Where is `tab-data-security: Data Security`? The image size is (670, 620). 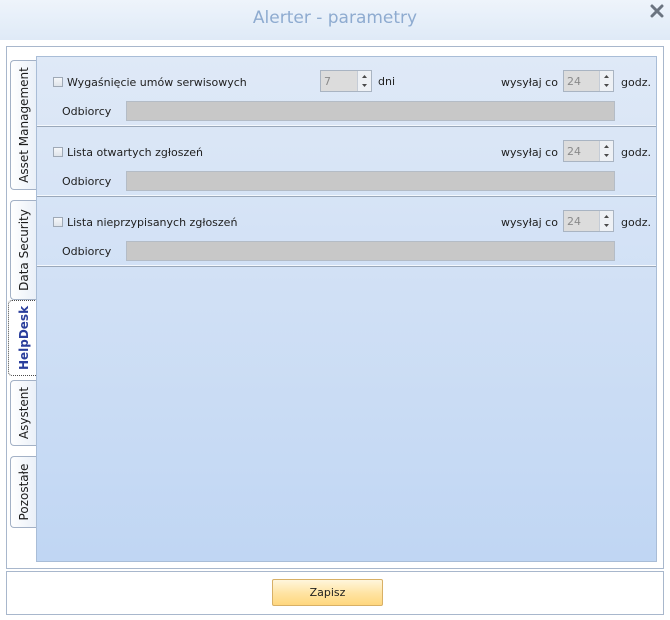
tab-data-security: Data Security is located at coordinates (23, 250).